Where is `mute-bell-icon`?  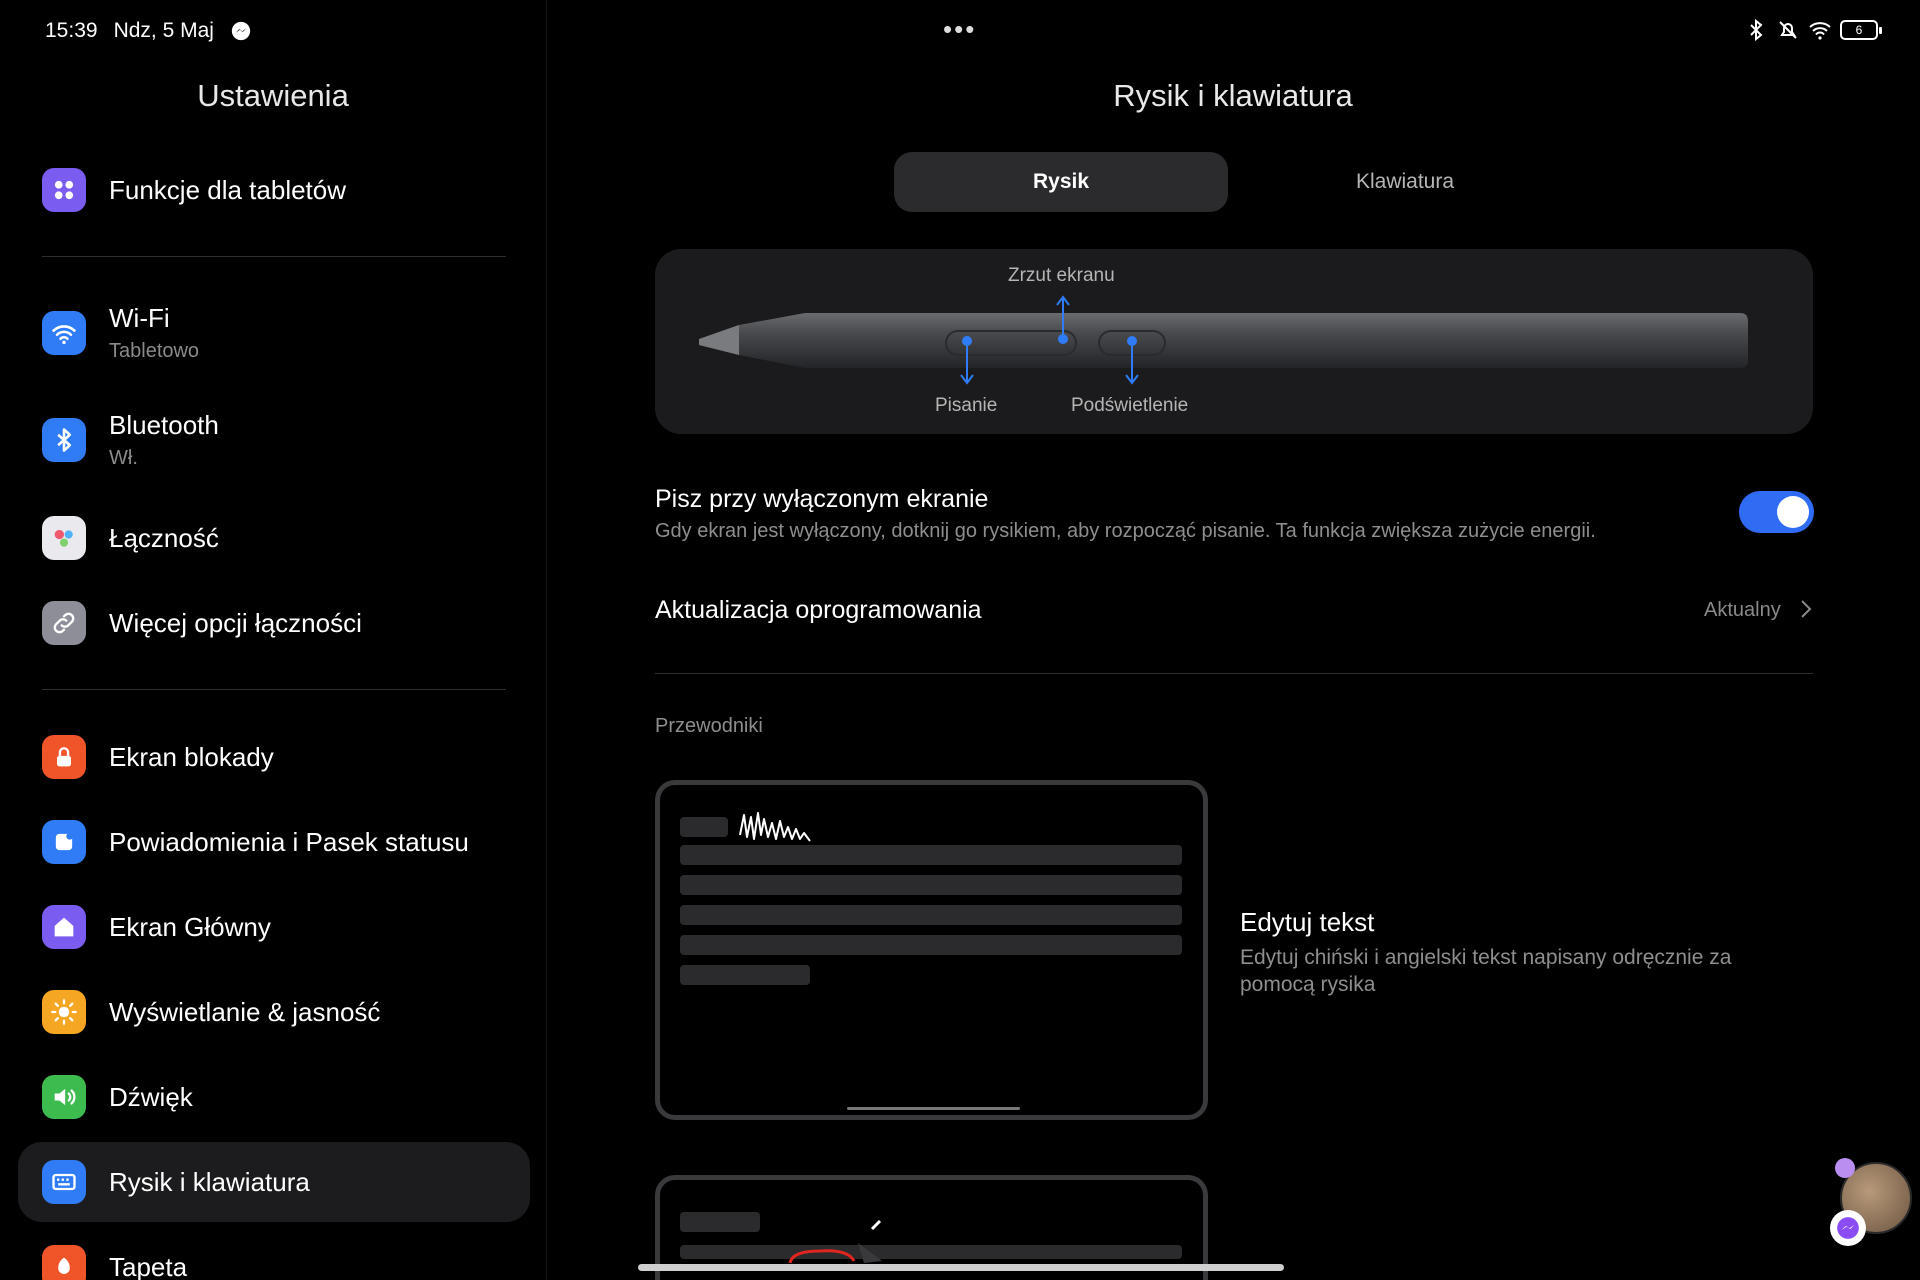
mute-bell-icon is located at coordinates (1788, 30).